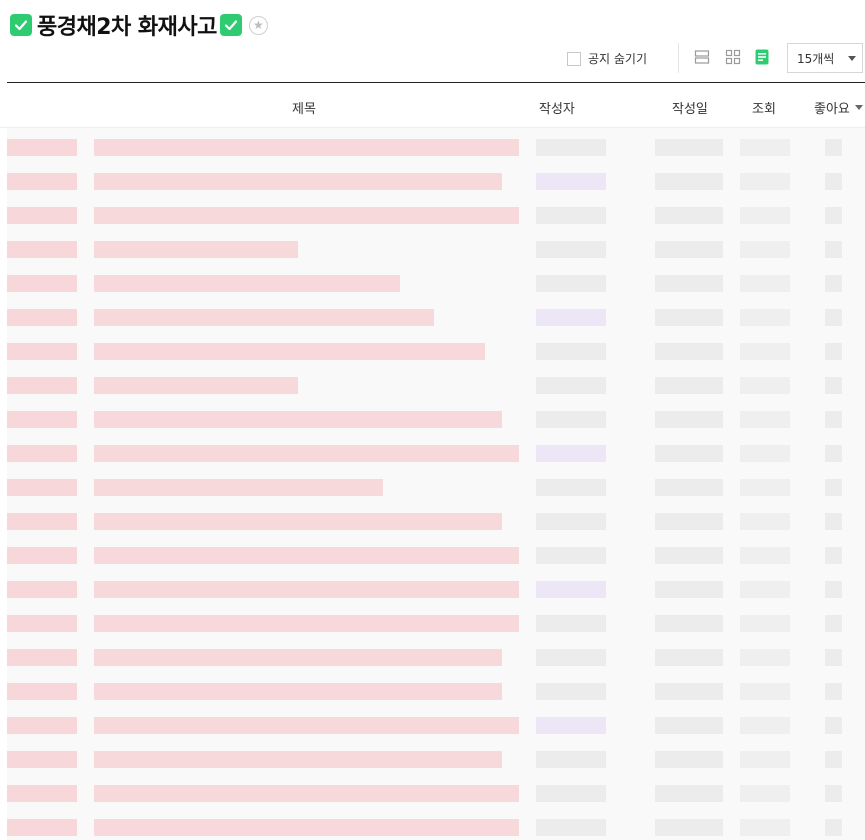 The width and height of the screenshot is (865, 840). Describe the element at coordinates (607, 58) in the screenshot. I see `hide-notice-toggle: 공지 숨기기` at that location.